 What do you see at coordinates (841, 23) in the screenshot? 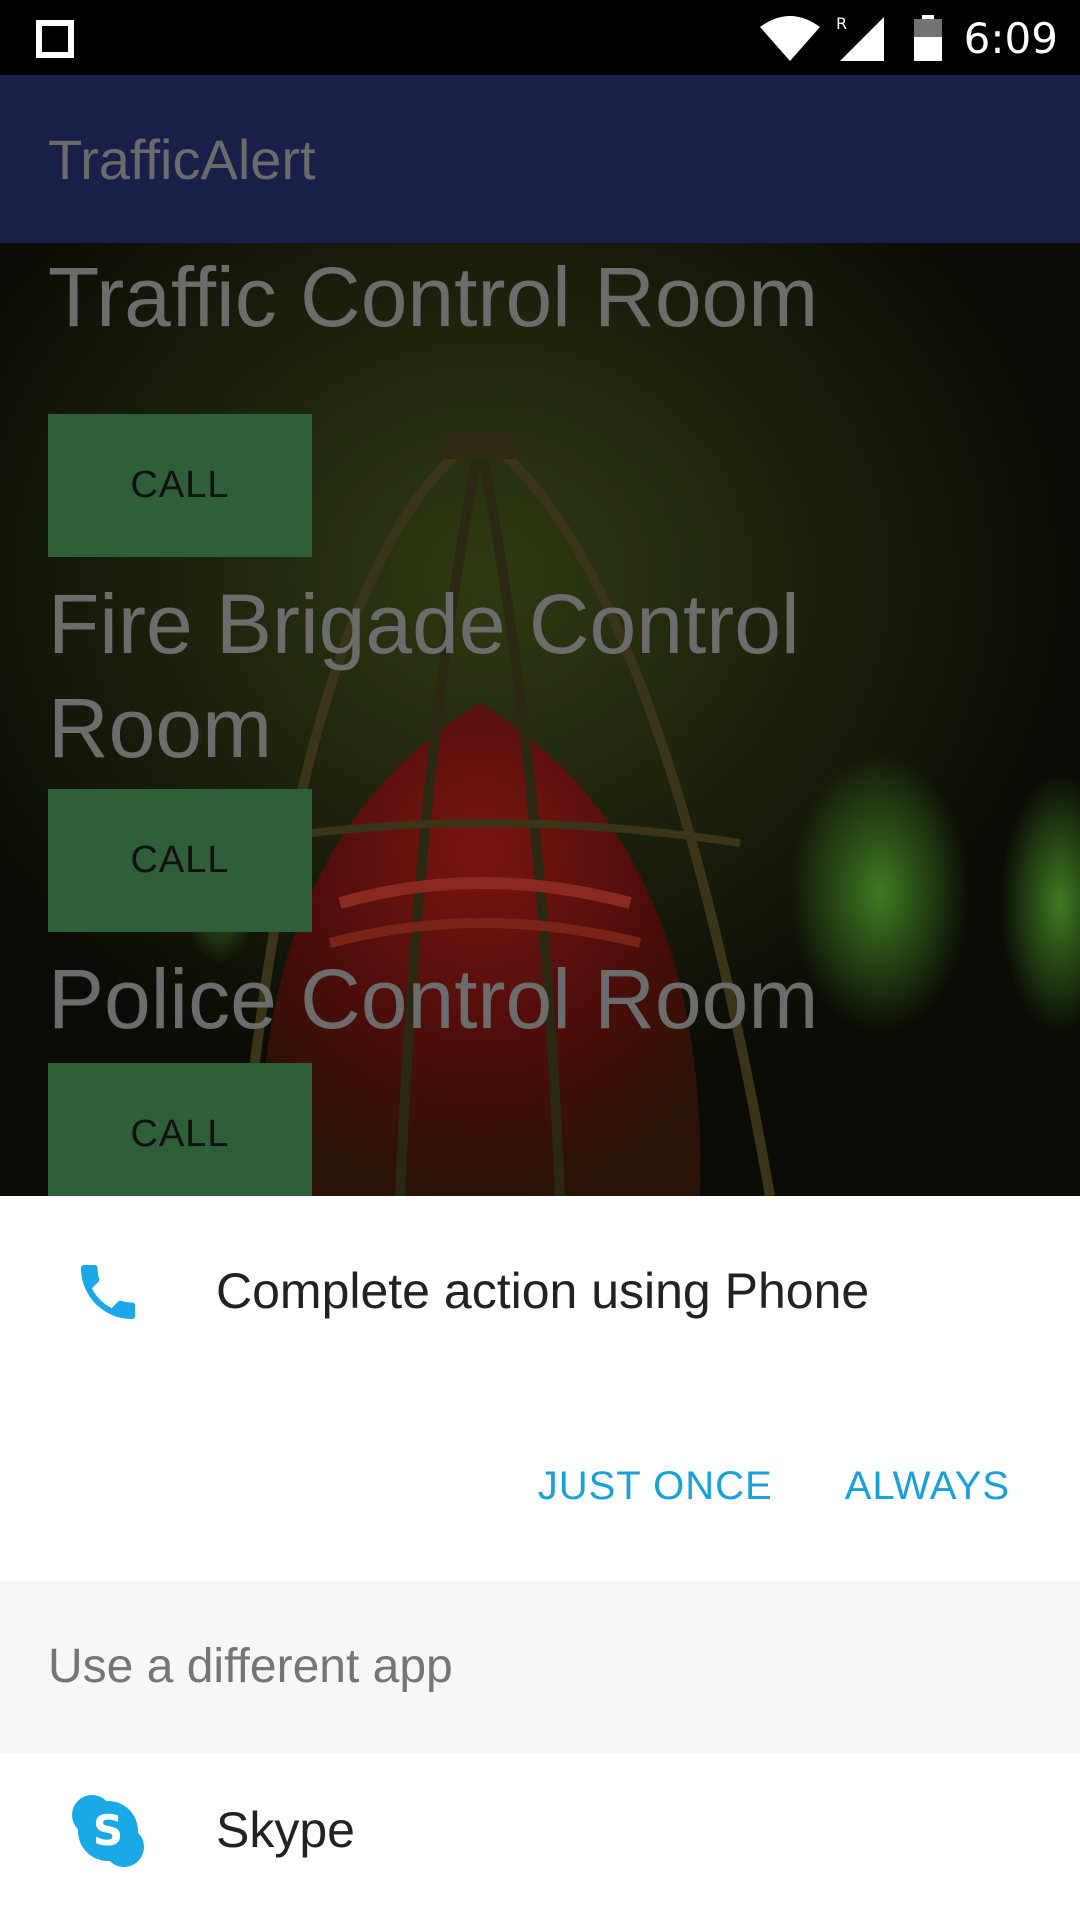
I see `roaming-indicator: R` at bounding box center [841, 23].